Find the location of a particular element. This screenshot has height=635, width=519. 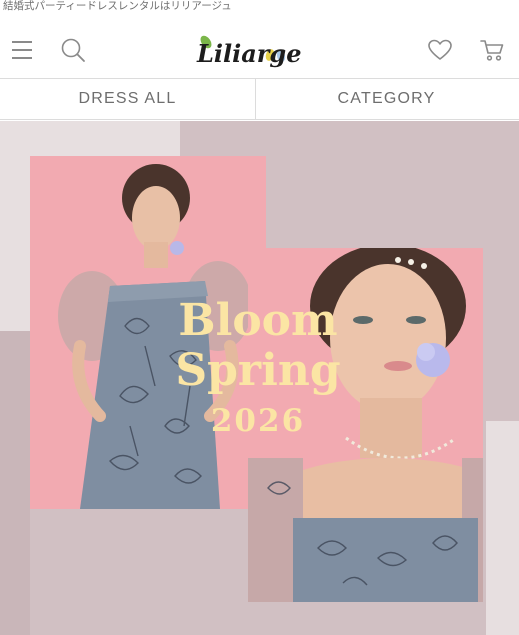

logo-text: Liliarge is located at coordinates (248, 53).